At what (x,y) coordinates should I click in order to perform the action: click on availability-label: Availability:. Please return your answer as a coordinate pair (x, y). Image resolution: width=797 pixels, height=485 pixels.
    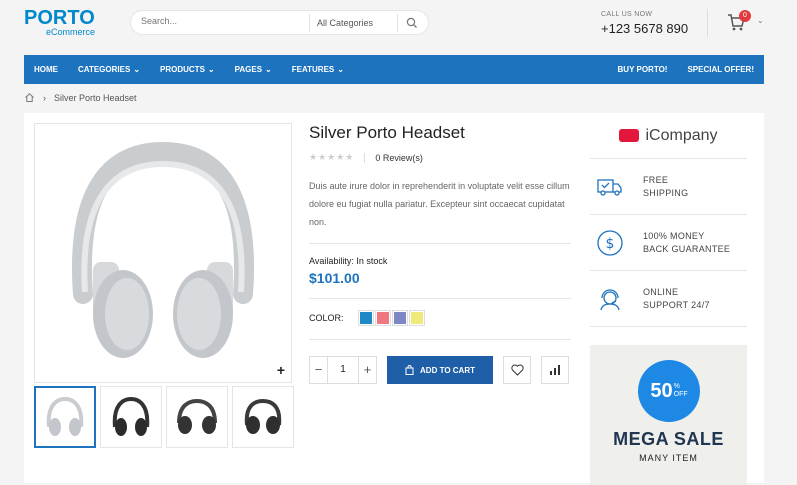
    Looking at the image, I should click on (331, 261).